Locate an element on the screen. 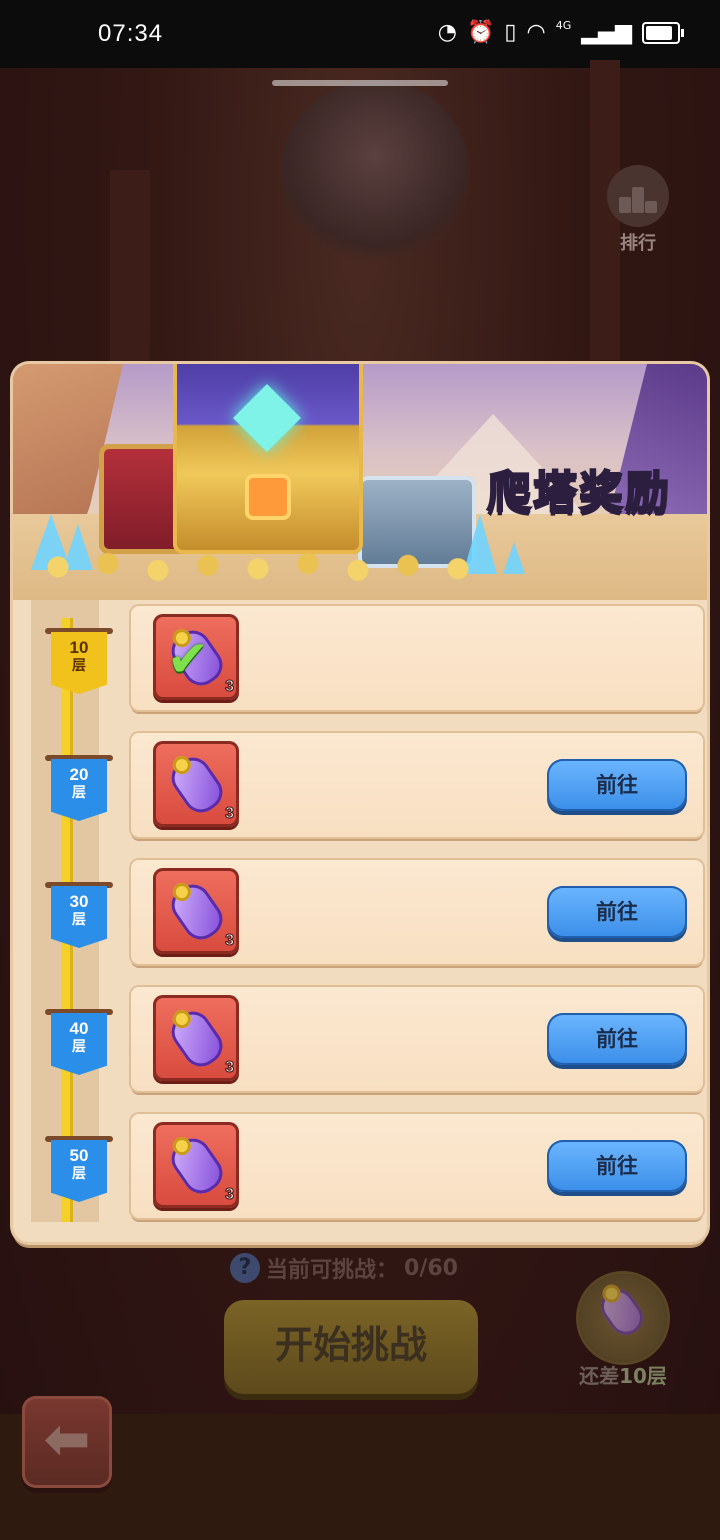 This screenshot has width=720, height=1540. status-time: 07:34 is located at coordinates (131, 33).